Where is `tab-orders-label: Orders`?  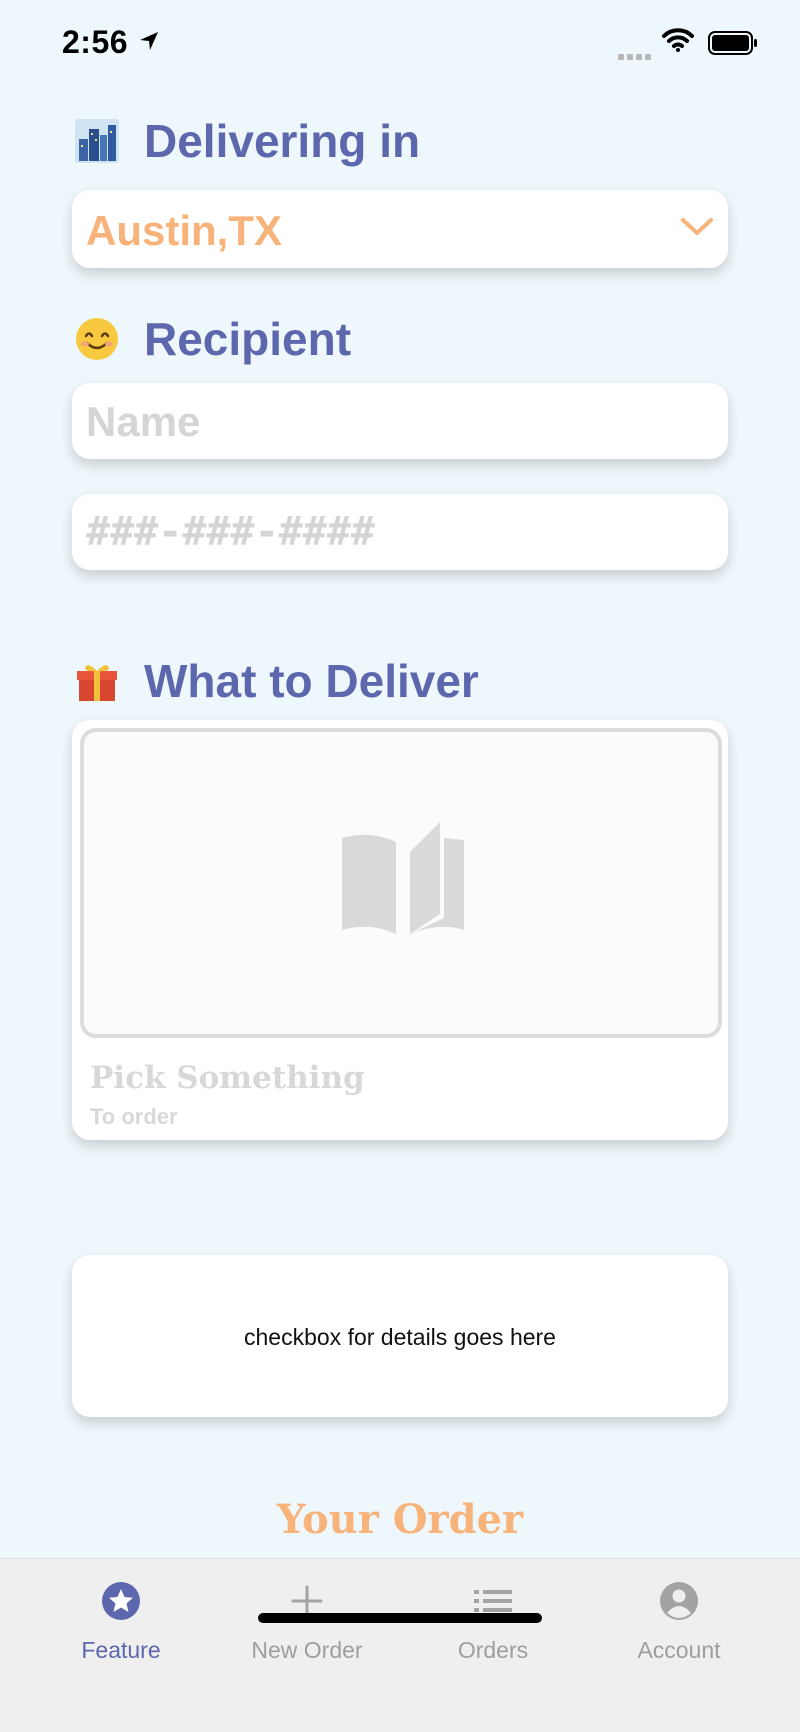 tab-orders-label: Orders is located at coordinates (493, 1650).